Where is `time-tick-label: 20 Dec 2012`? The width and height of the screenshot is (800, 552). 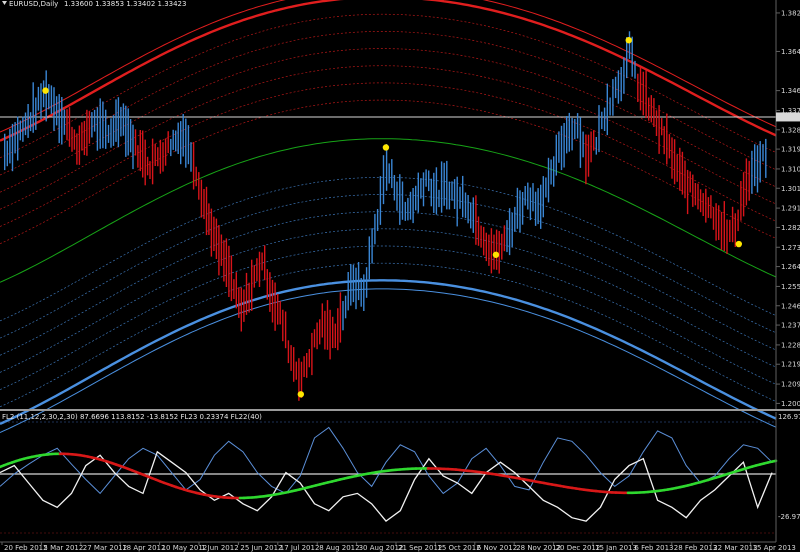
time-tick-label: 20 Dec 2012 is located at coordinates (578, 548).